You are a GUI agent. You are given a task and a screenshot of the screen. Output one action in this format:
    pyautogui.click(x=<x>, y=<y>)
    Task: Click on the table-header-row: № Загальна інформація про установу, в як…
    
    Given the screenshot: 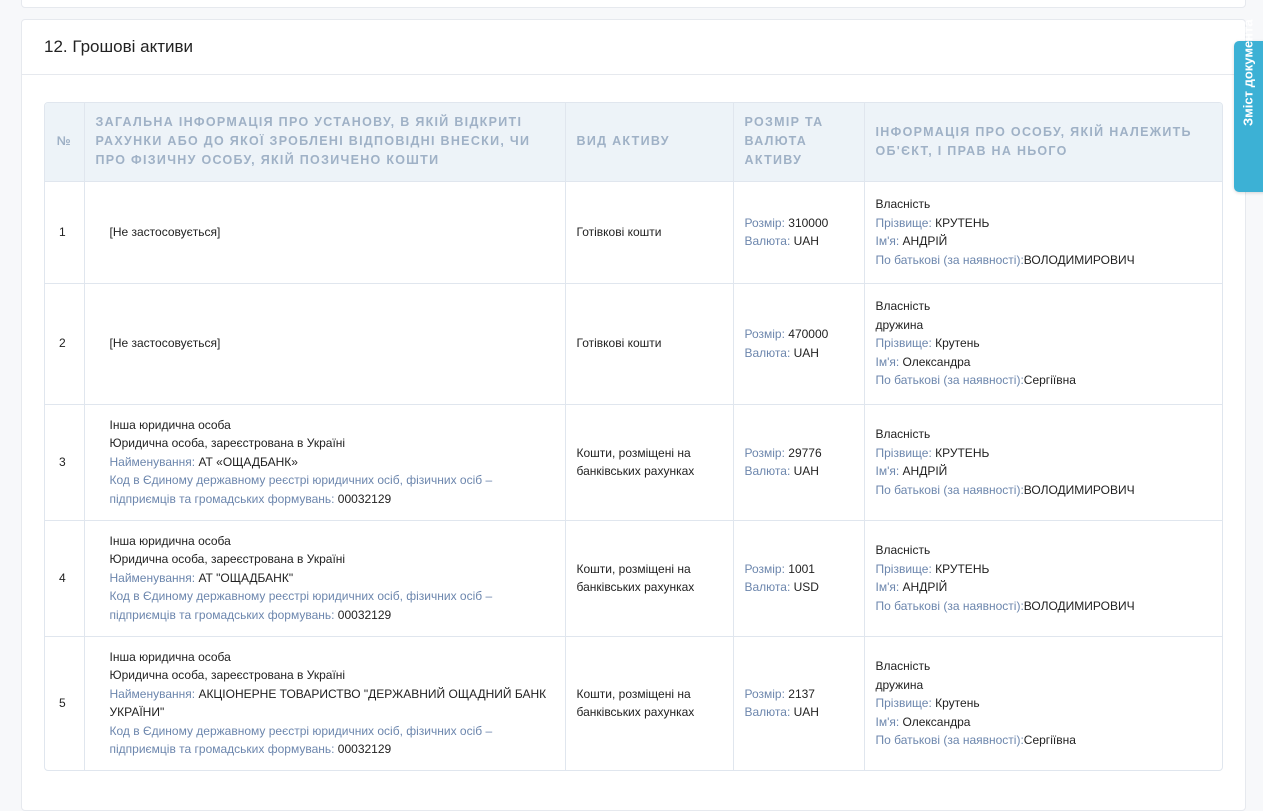 What is the action you would take?
    pyautogui.click(x=633, y=142)
    